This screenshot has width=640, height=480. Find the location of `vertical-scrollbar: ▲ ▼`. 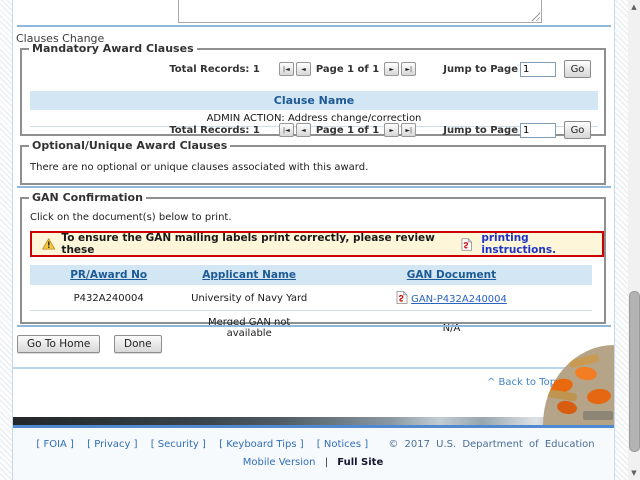

vertical-scrollbar: ▲ ▼ is located at coordinates (634, 240).